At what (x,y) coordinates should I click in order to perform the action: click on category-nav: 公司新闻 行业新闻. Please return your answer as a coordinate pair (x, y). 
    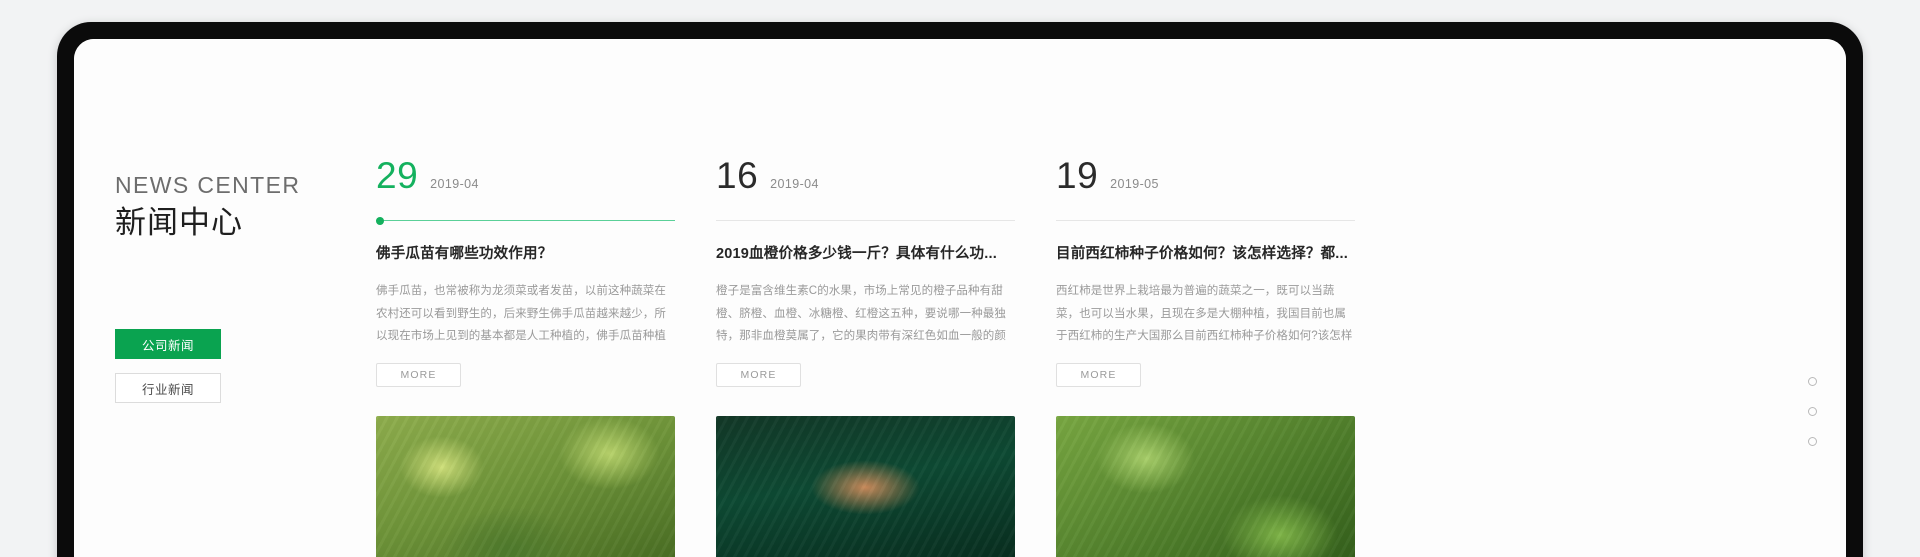
    Looking at the image, I should click on (168, 373).